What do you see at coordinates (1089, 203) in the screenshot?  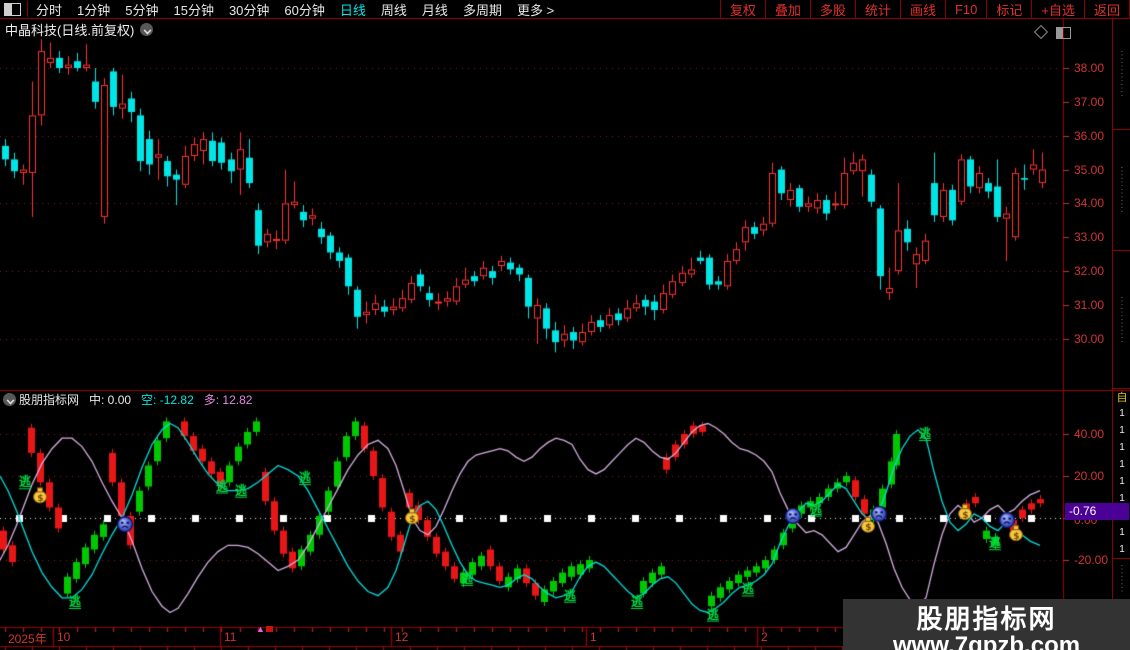 I see `price-axis-label: 34.00` at bounding box center [1089, 203].